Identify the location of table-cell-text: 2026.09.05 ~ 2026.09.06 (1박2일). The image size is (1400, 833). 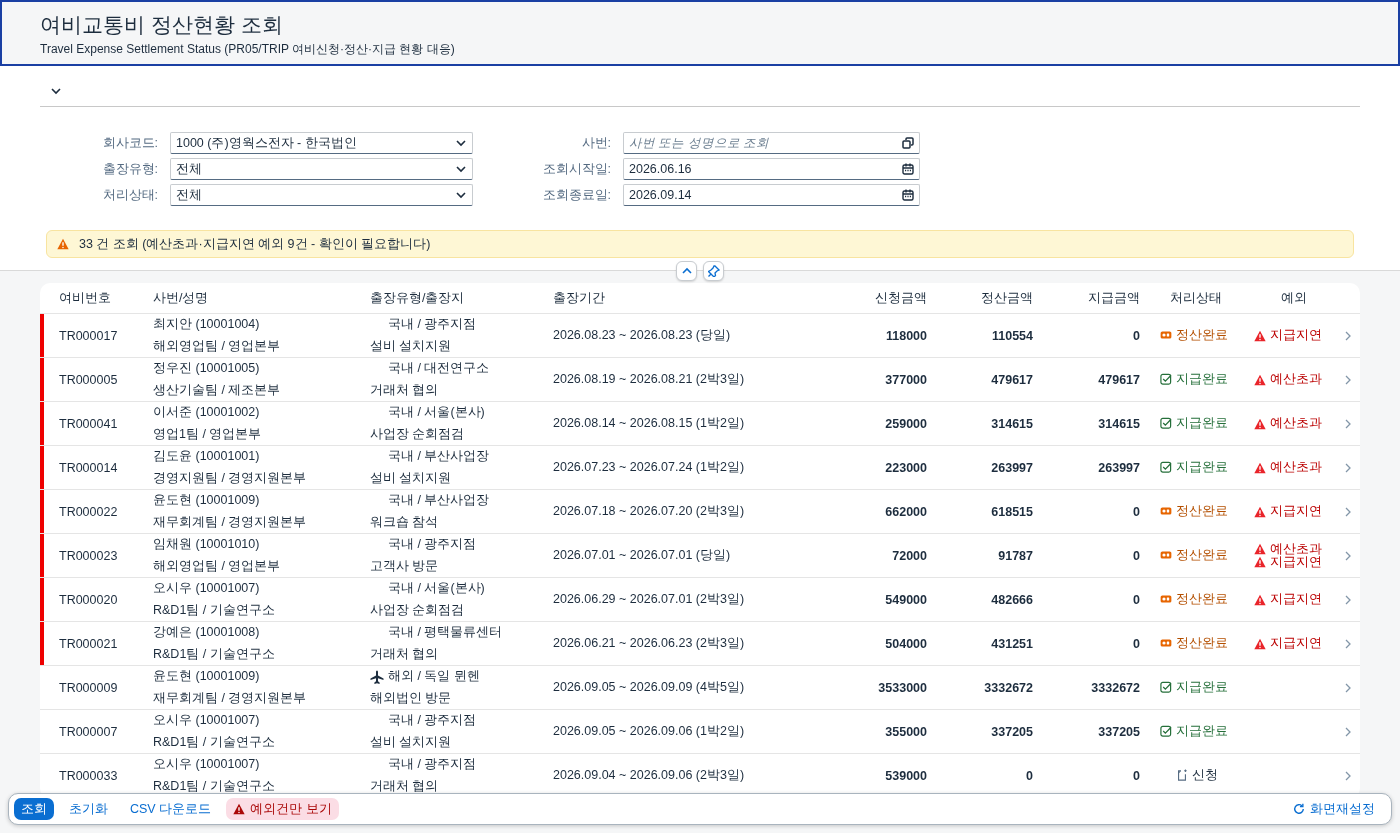
(649, 731).